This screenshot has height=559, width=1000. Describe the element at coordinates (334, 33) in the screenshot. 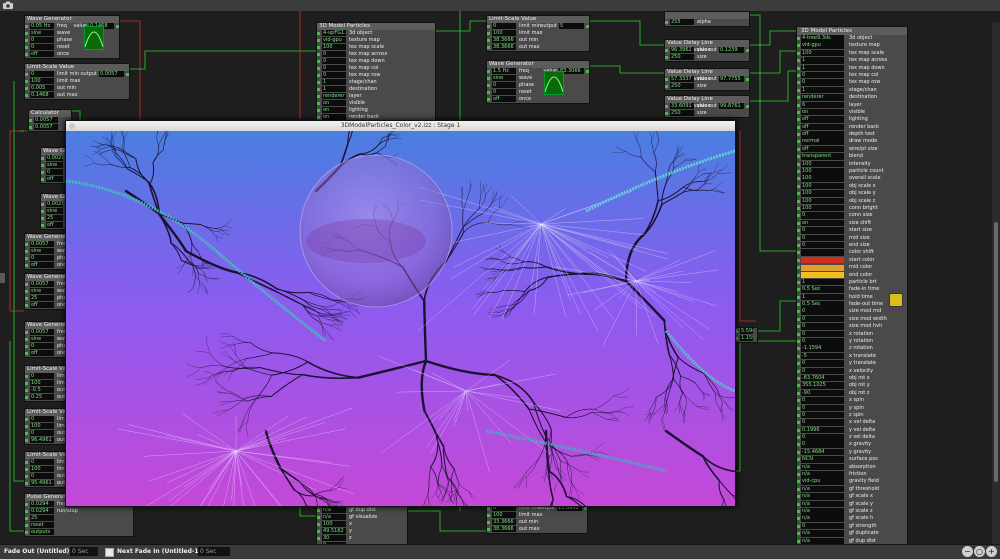

I see `input-value-field: 4-upFG1.3ds` at that location.